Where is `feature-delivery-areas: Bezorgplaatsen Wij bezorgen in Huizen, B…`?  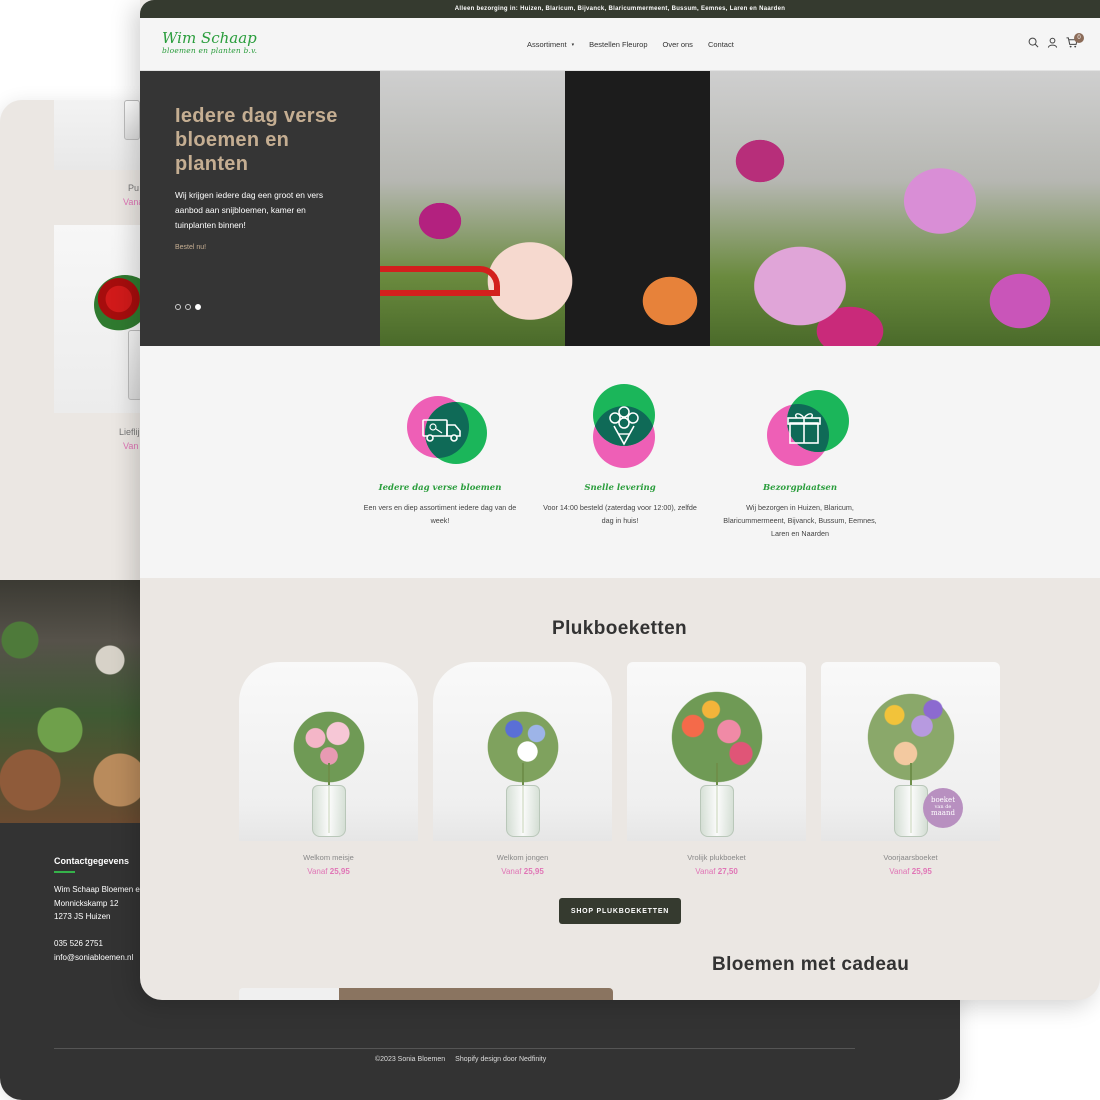
feature-delivery-areas: Bezorgplaatsen Wij bezorgen in Huizen, B… is located at coordinates (800, 462).